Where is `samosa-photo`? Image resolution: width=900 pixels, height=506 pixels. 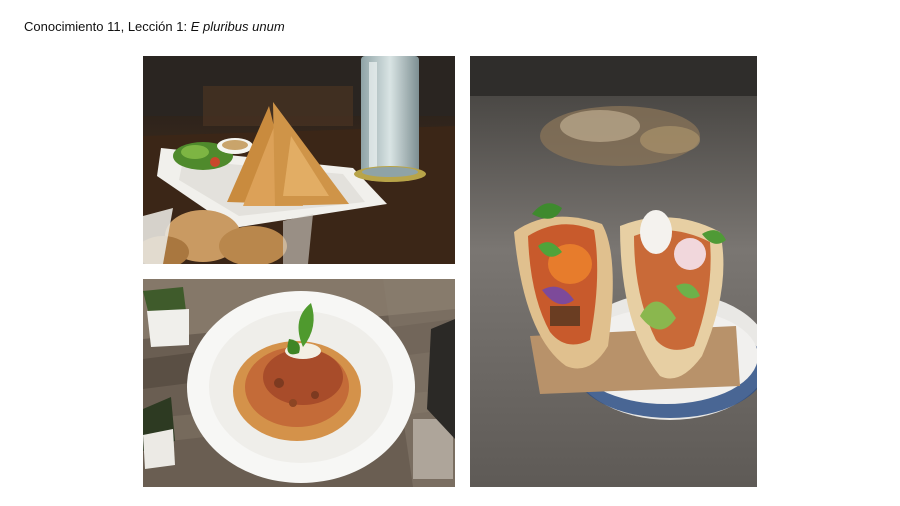
samosa-photo is located at coordinates (299, 160).